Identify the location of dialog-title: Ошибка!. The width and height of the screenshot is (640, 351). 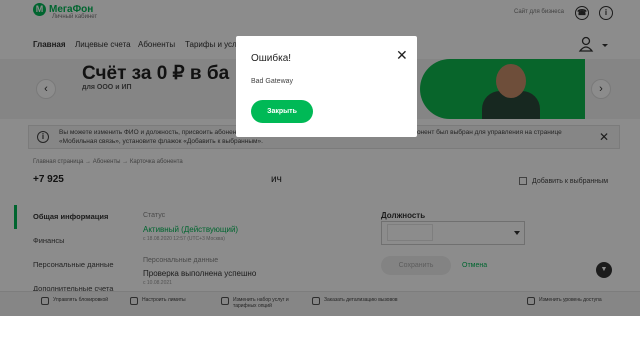
(271, 58).